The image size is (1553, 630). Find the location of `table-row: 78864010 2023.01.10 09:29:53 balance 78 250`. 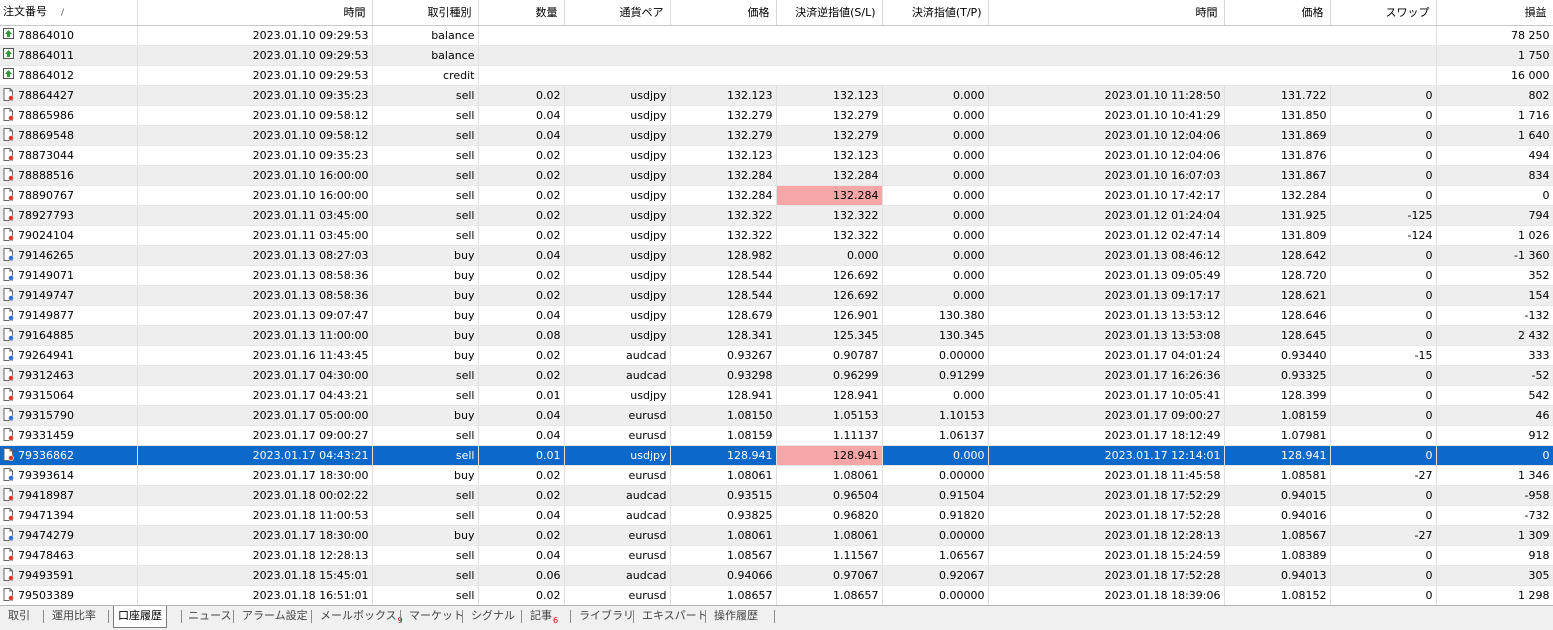

table-row: 78864010 2023.01.10 09:29:53 balance 78 250 is located at coordinates (776, 35).